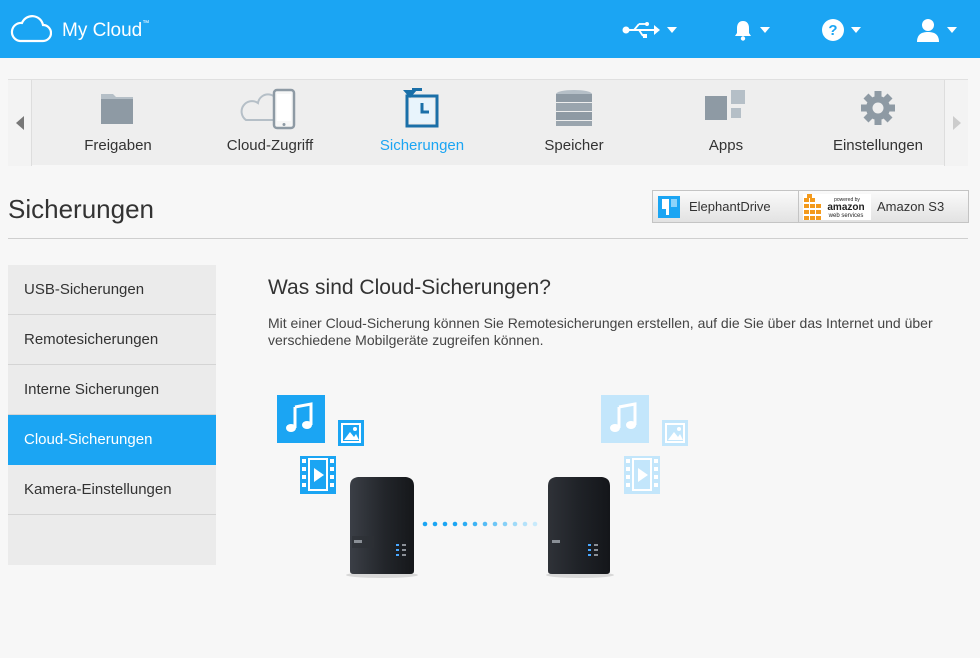 Image resolution: width=980 pixels, height=658 pixels. Describe the element at coordinates (878, 108) in the screenshot. I see `gear-icon` at that location.